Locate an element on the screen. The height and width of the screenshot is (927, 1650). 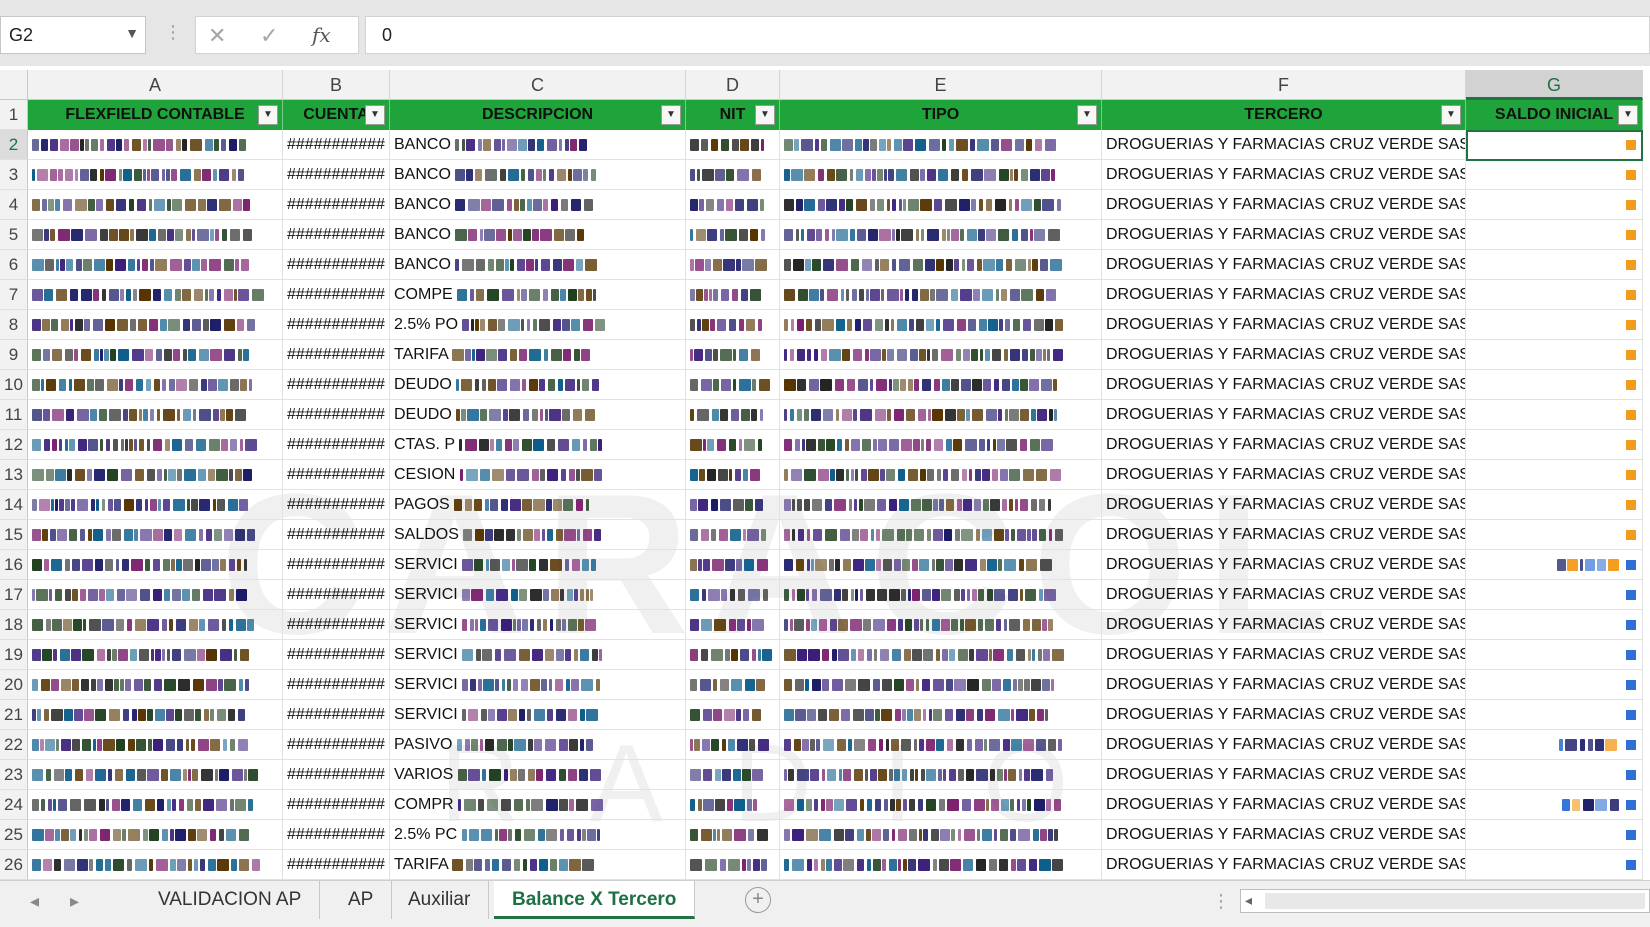
cancel-icon: ✕ is located at coordinates (217, 36).